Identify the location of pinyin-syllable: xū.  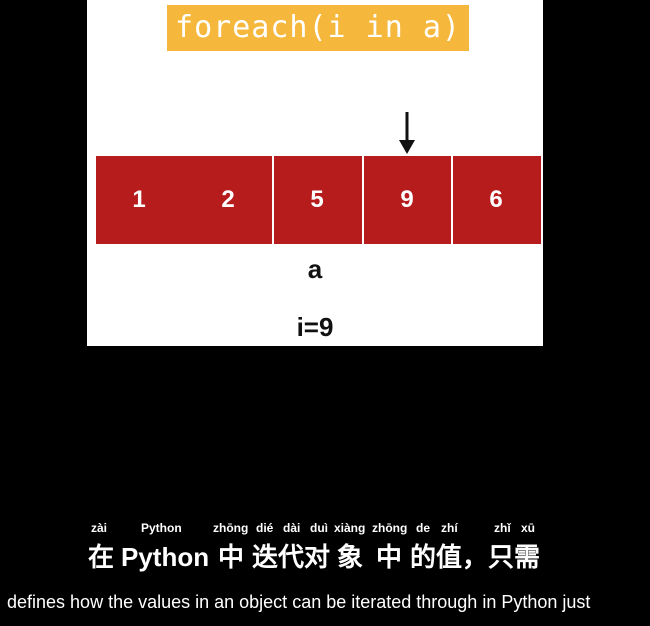
(528, 528).